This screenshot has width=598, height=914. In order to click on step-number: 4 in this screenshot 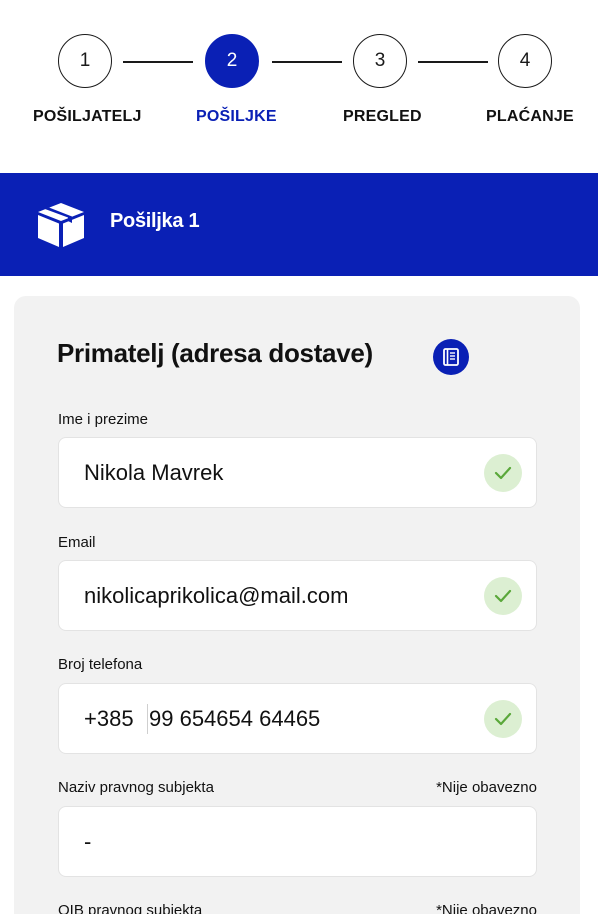, I will do `click(525, 60)`.